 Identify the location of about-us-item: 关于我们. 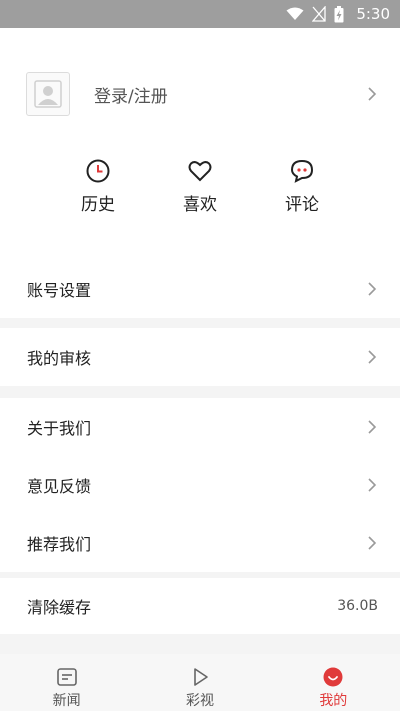
(200, 427).